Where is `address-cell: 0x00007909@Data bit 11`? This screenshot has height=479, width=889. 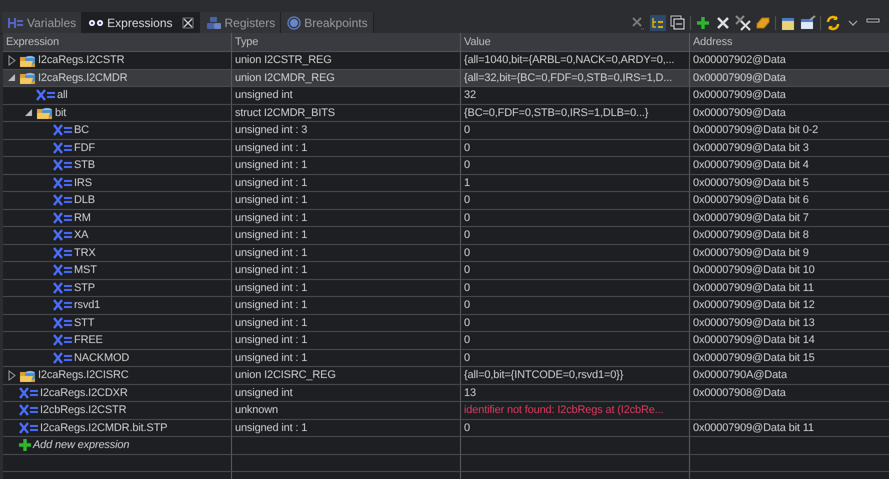
address-cell: 0x00007909@Data bit 11 is located at coordinates (753, 428).